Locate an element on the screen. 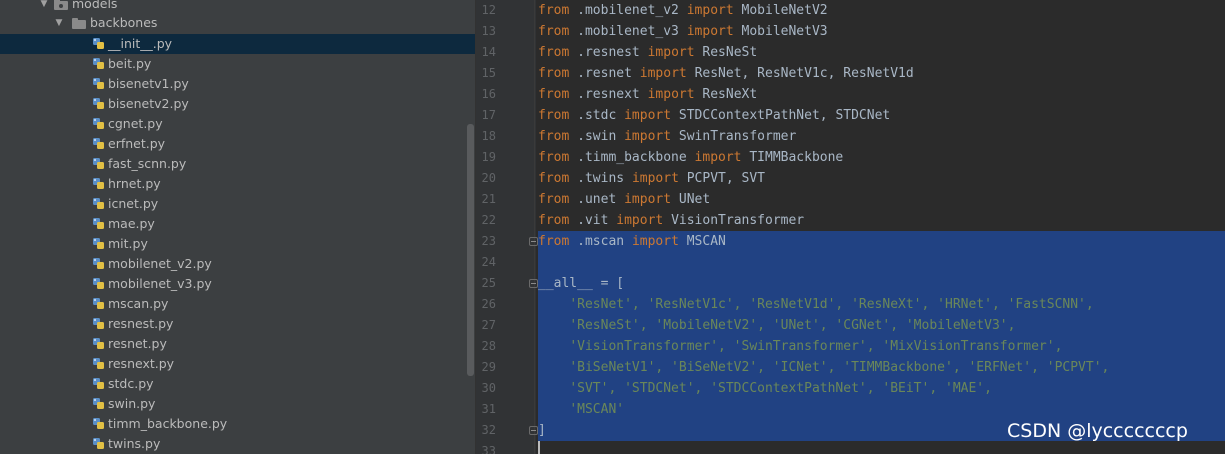 This screenshot has height=454, width=1225. line-number: 25 is located at coordinates (488, 283).